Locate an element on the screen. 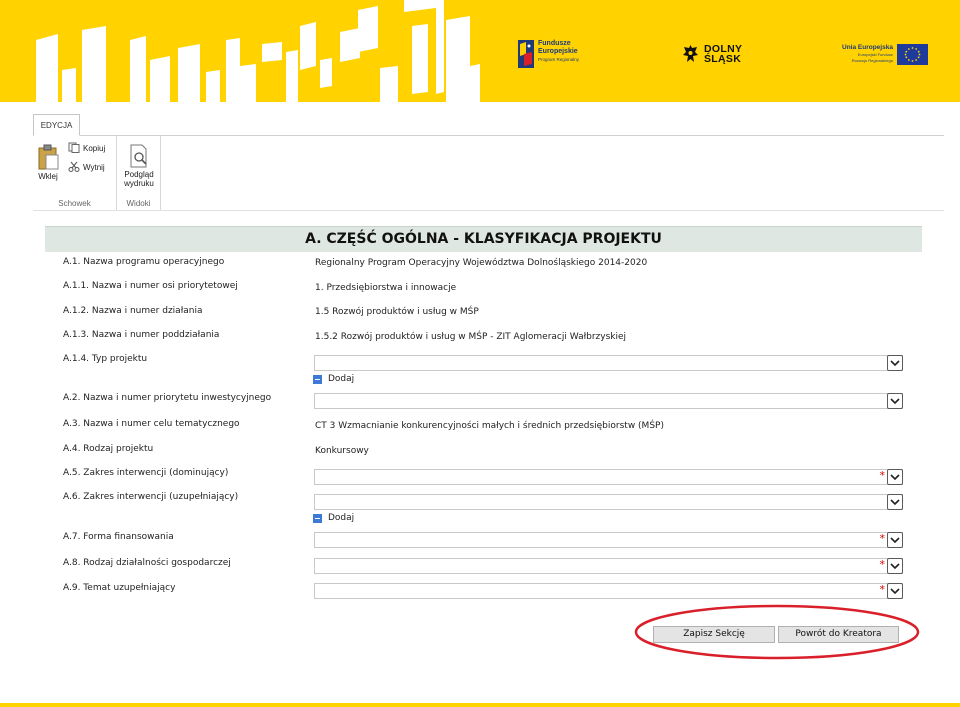  eagle-icon is located at coordinates (690, 53).